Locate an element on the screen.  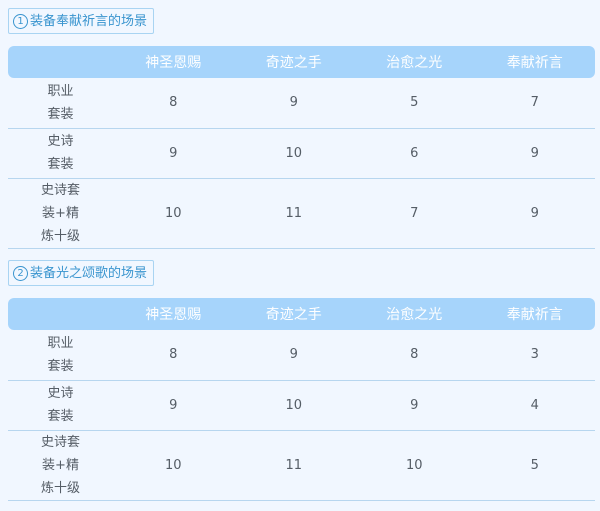
table-row: 史诗套装 9 10 9 4 is located at coordinates (301, 405).